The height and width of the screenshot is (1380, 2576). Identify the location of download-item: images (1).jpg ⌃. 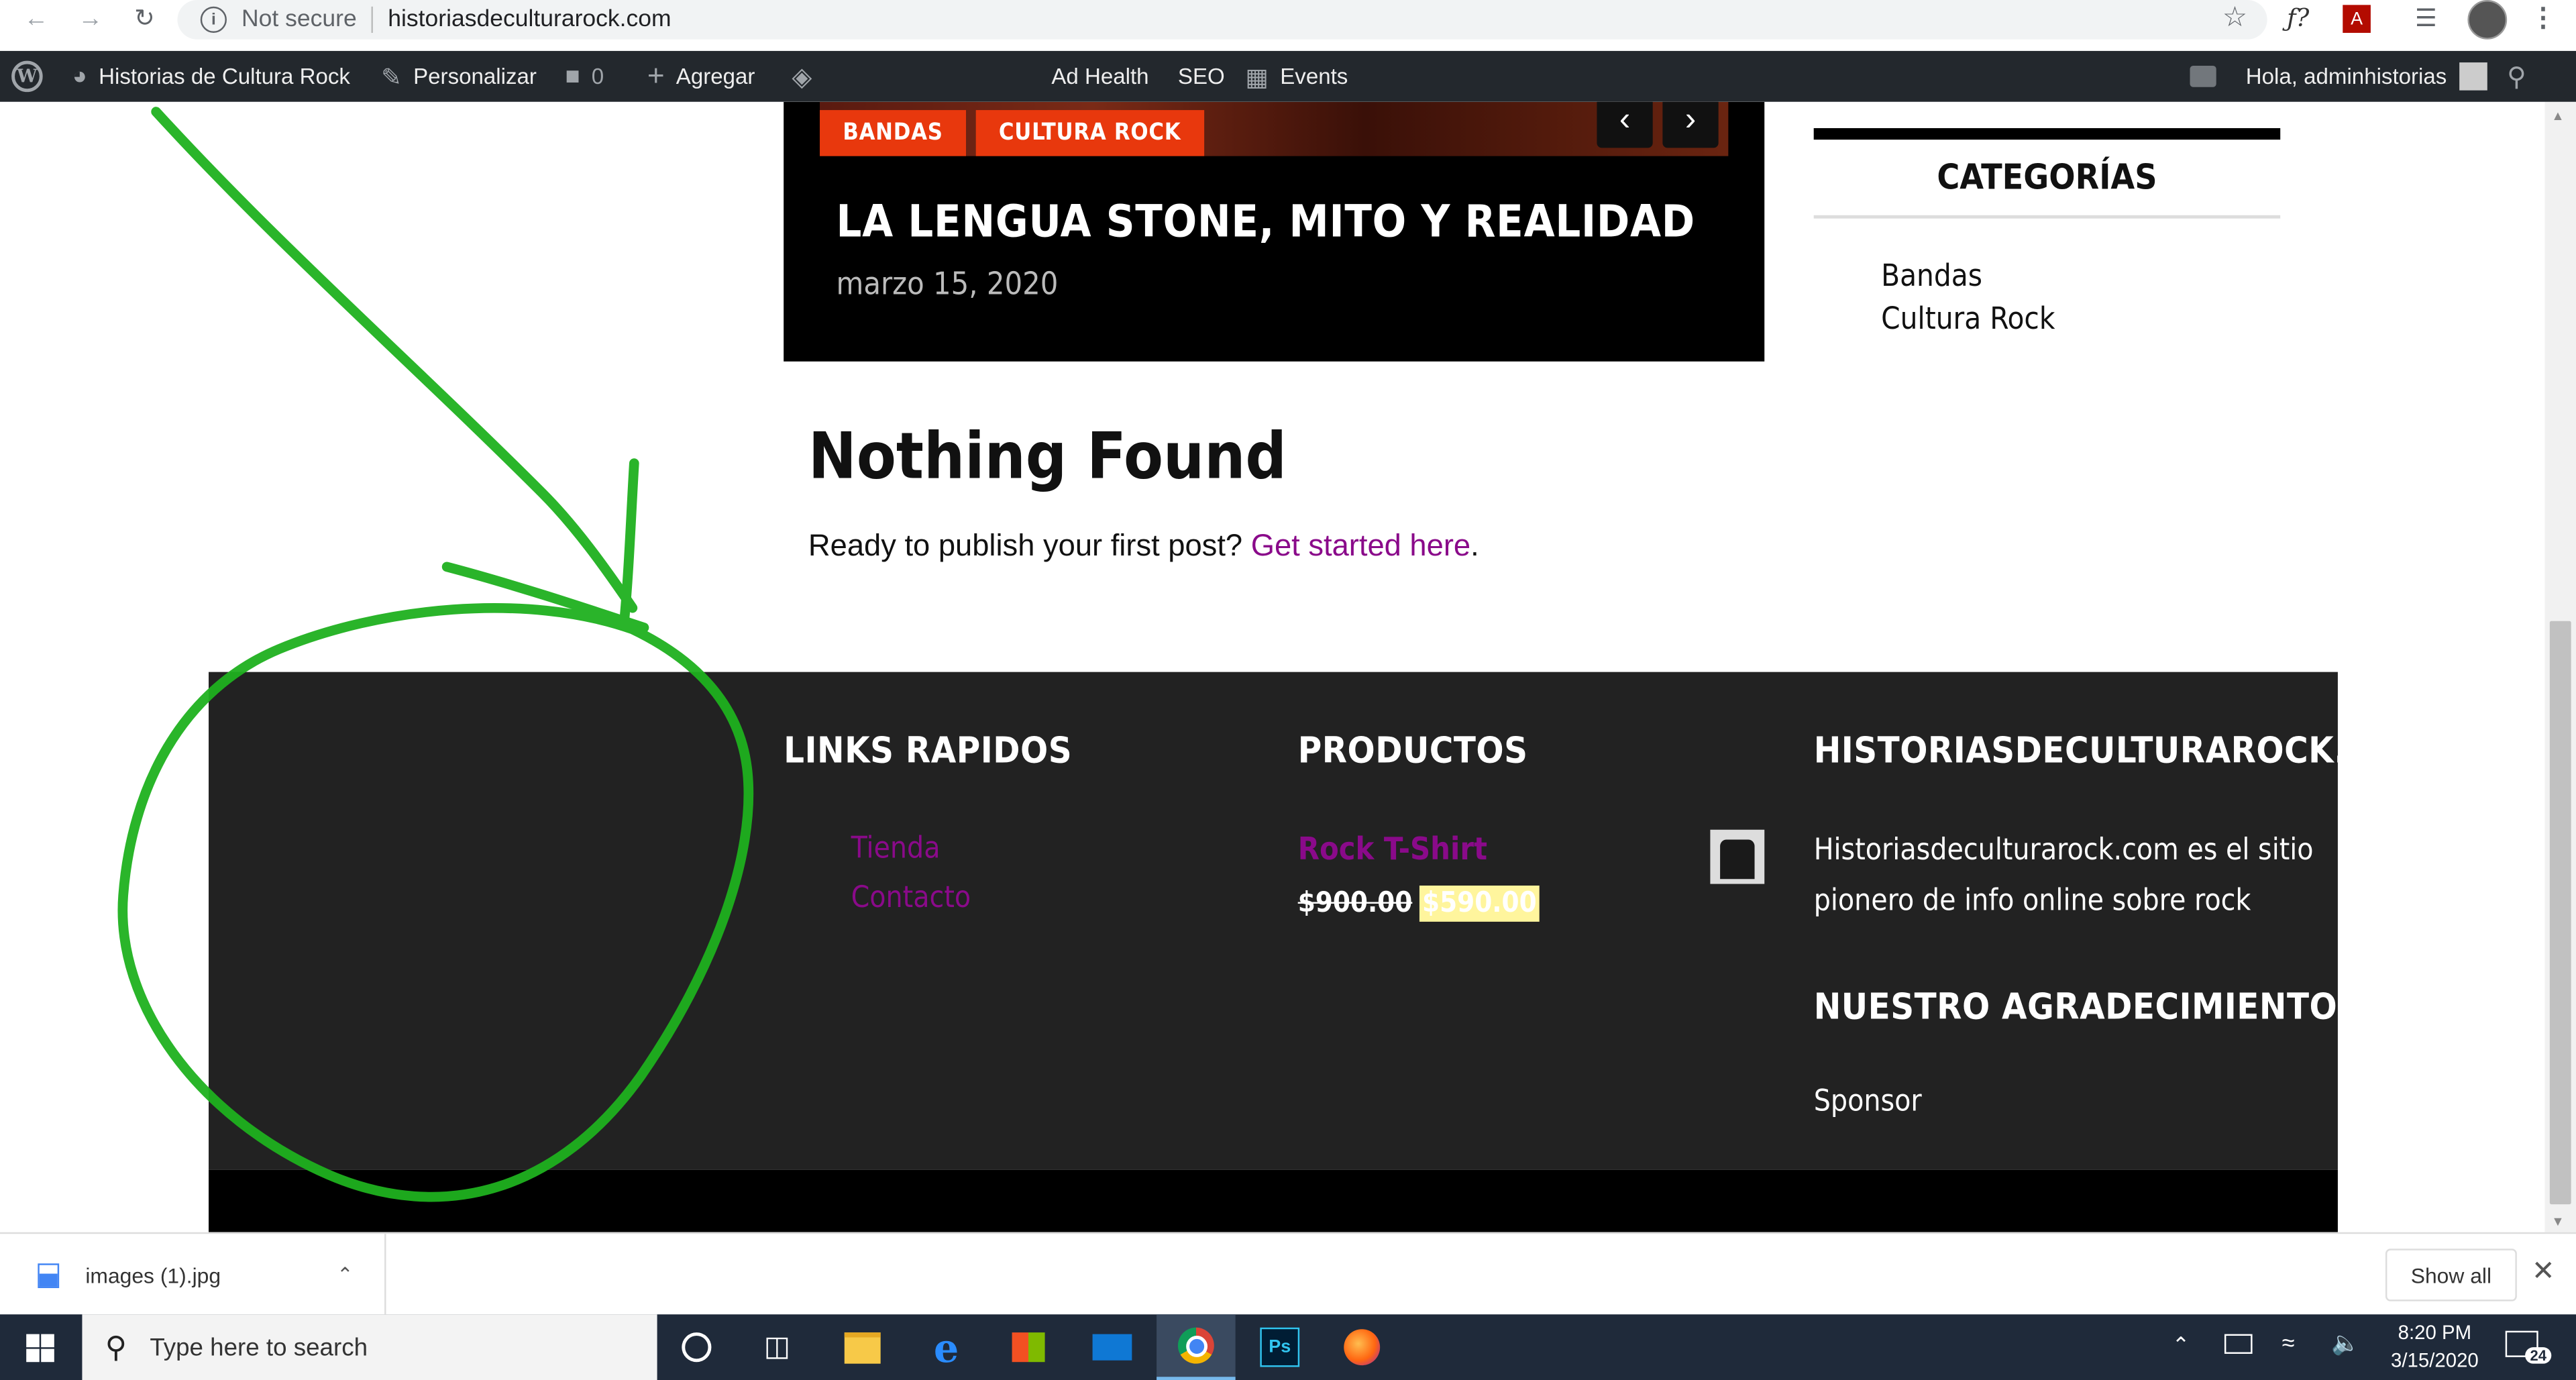
(193, 1275).